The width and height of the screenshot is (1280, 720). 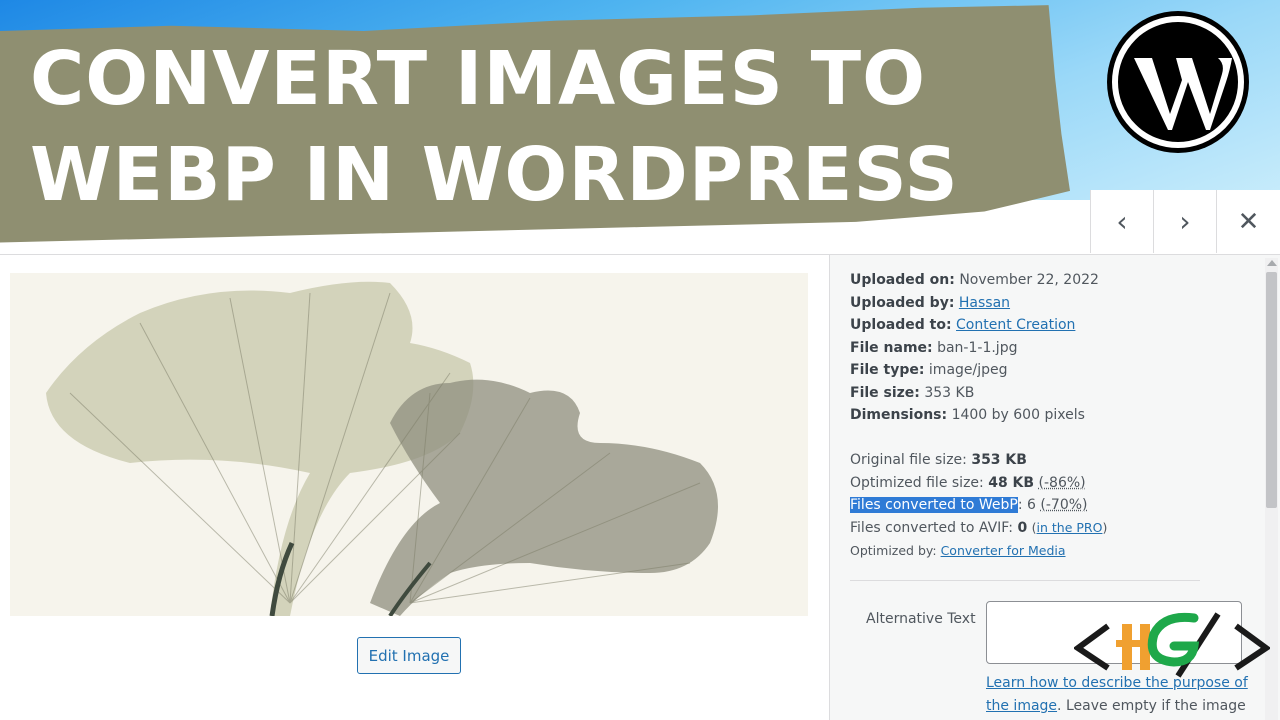 What do you see at coordinates (902, 280) in the screenshot?
I see `uploaded-on-label: Uploaded on:` at bounding box center [902, 280].